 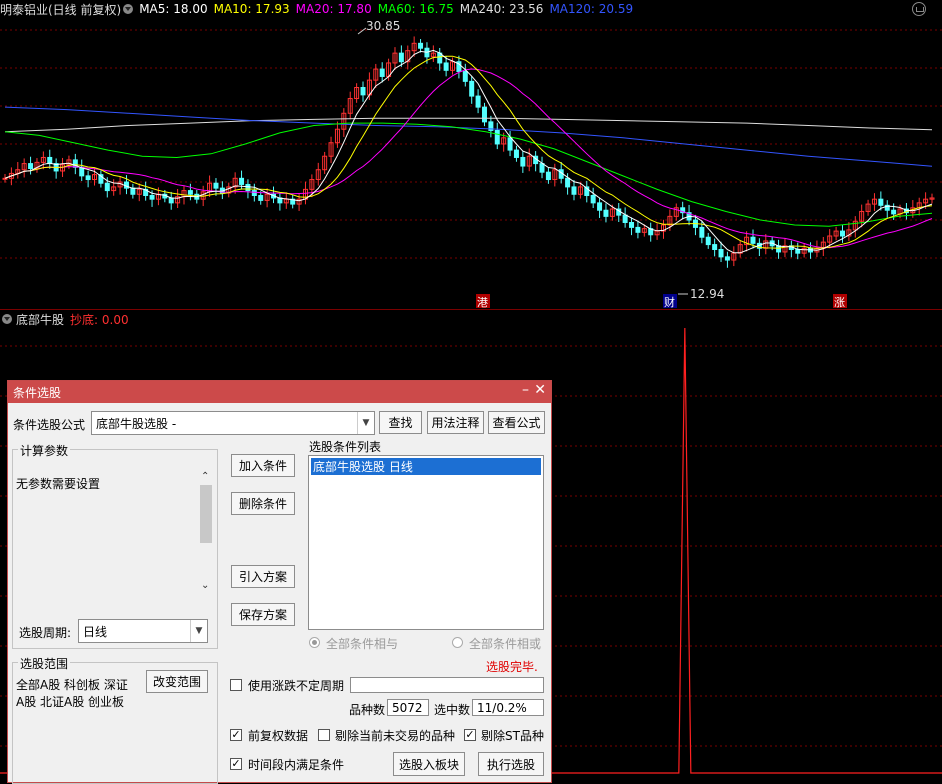 What do you see at coordinates (429, 764) in the screenshot?
I see `add-to-block-button: 选股入板块` at bounding box center [429, 764].